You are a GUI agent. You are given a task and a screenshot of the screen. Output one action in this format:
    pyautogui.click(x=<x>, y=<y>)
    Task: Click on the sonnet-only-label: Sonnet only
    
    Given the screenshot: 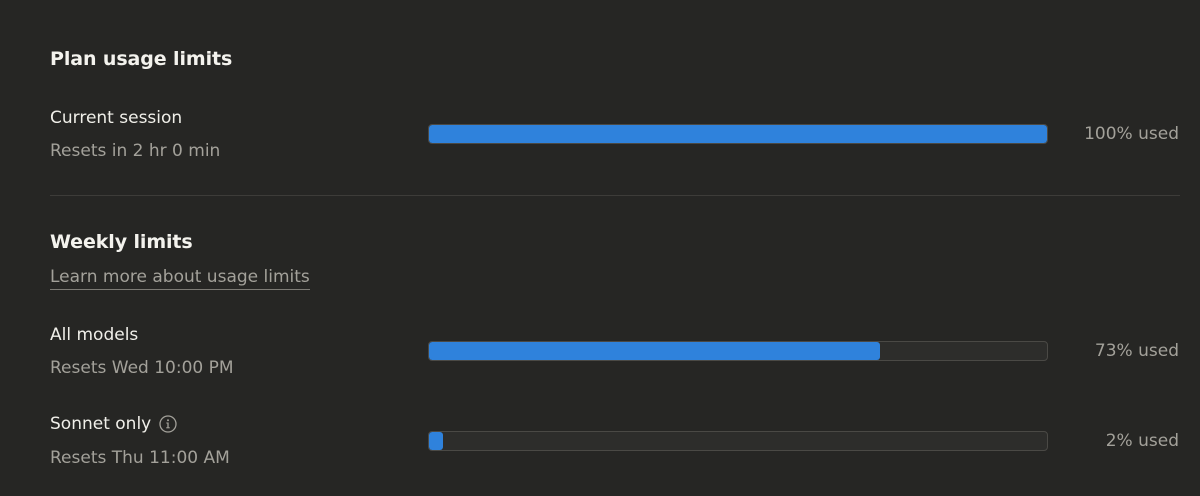 What is the action you would take?
    pyautogui.click(x=113, y=424)
    